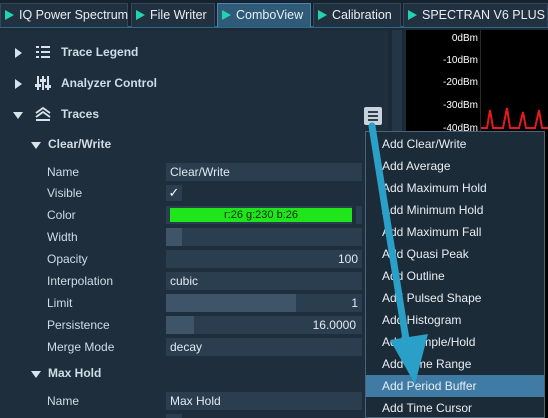  What do you see at coordinates (264, 259) in the screenshot?
I see `opacity-slider: 100` at bounding box center [264, 259].